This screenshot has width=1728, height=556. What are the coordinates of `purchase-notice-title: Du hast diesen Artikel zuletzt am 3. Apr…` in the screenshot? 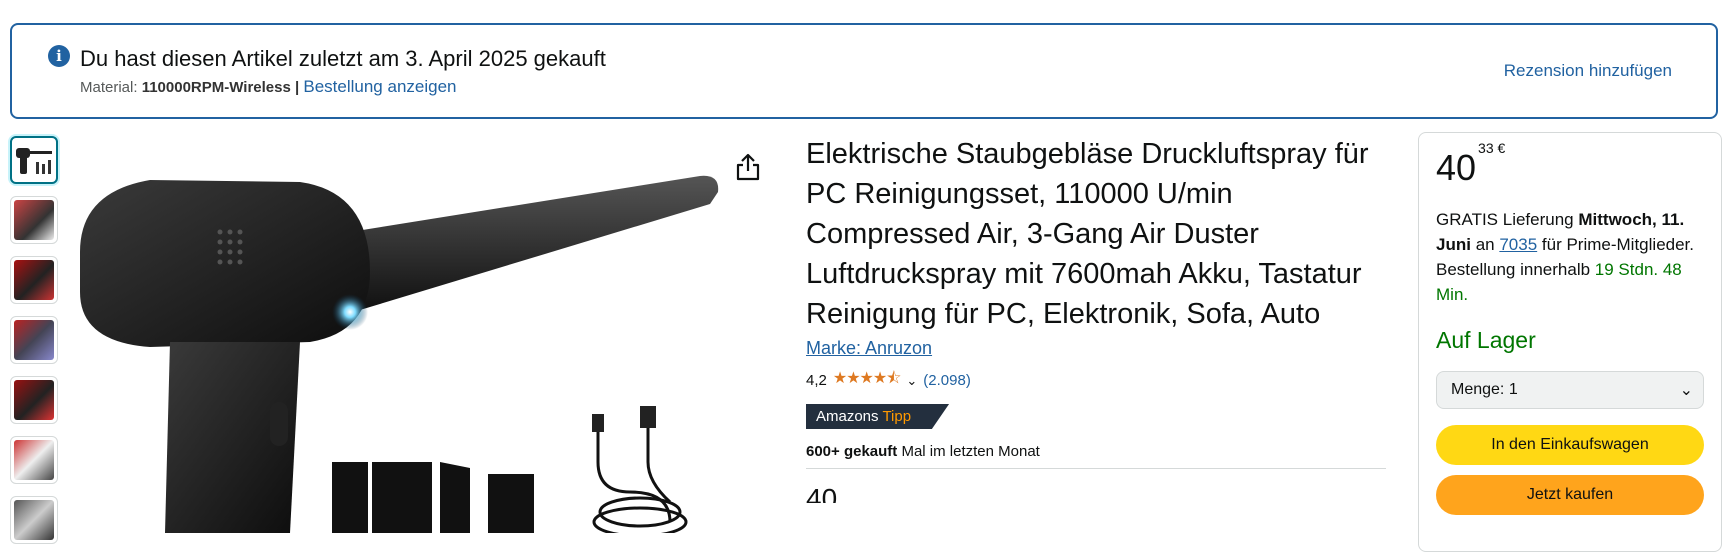 It's located at (343, 58).